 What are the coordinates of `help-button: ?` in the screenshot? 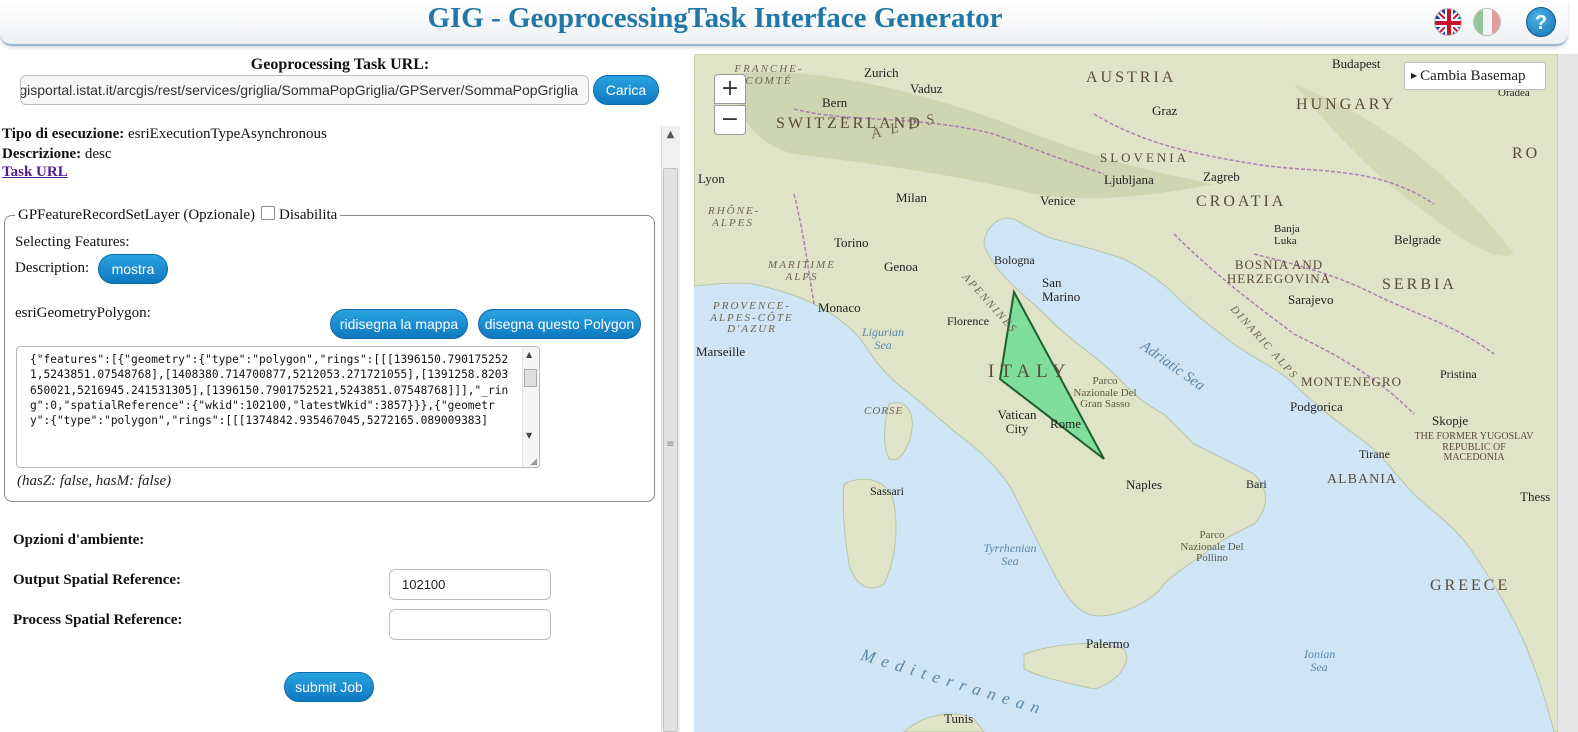 It's located at (1541, 22).